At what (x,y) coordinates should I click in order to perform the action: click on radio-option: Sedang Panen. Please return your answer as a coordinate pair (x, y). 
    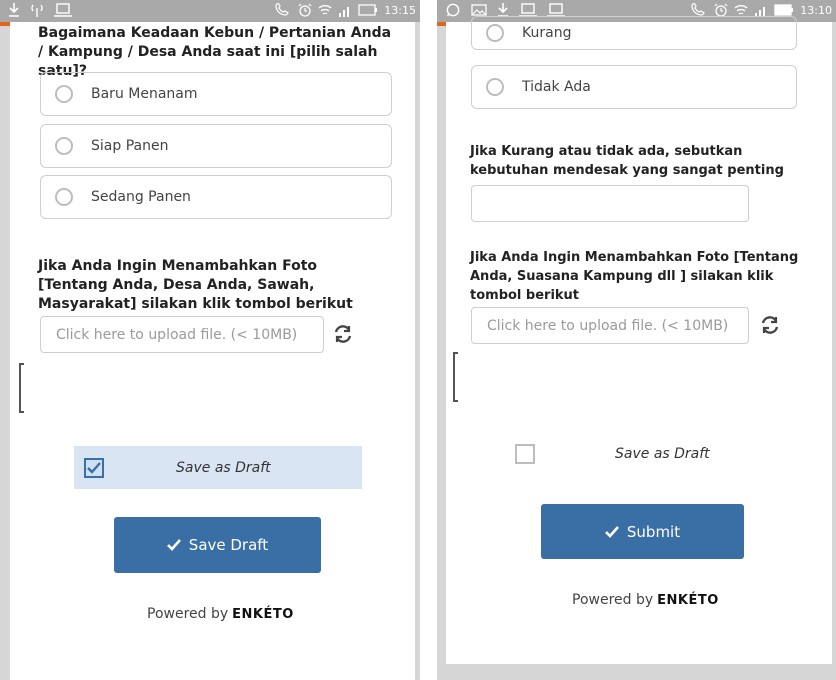
    Looking at the image, I should click on (216, 197).